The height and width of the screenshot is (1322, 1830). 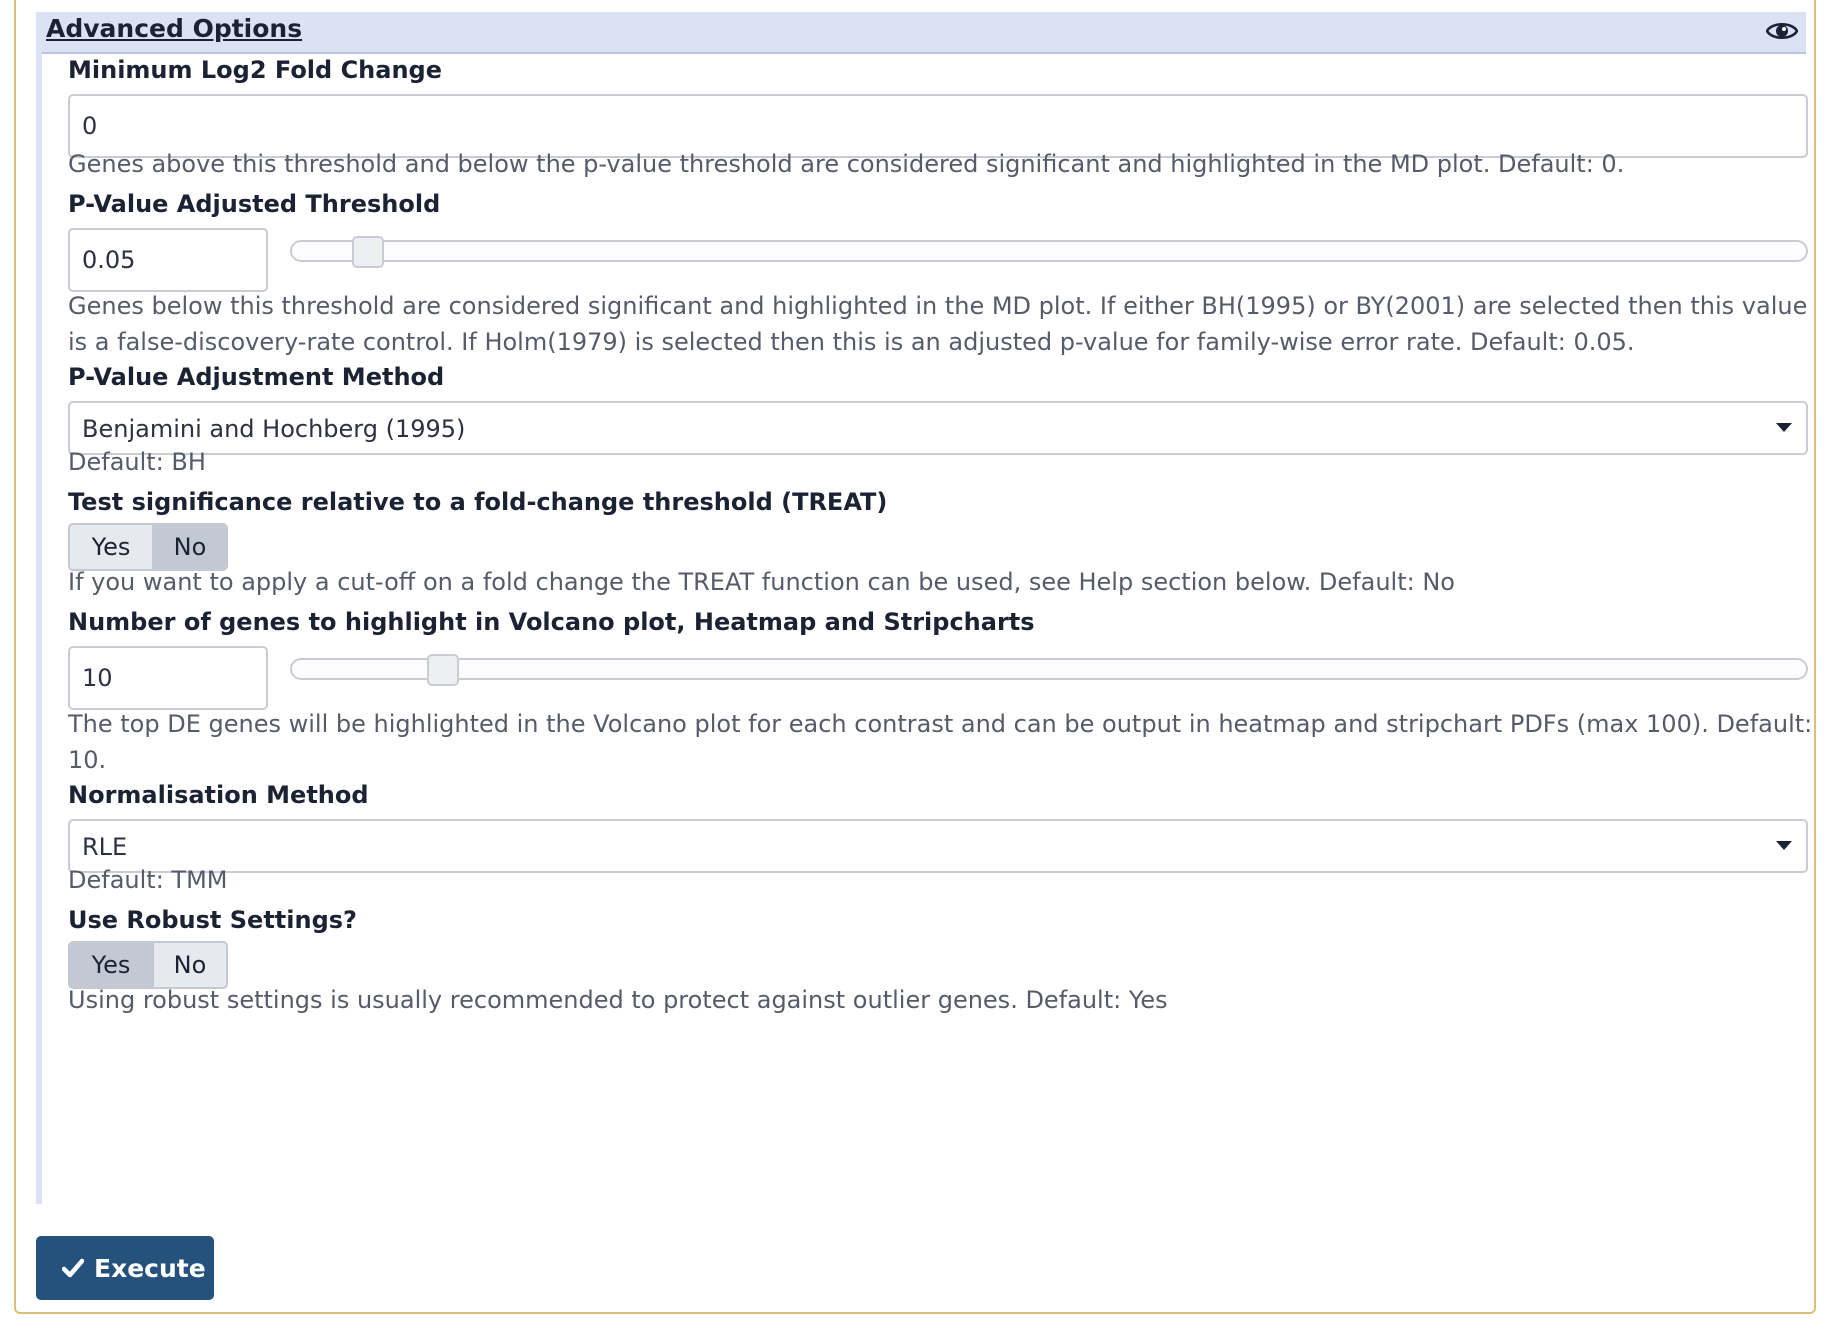 I want to click on robust-no-button: No, so click(x=189, y=965).